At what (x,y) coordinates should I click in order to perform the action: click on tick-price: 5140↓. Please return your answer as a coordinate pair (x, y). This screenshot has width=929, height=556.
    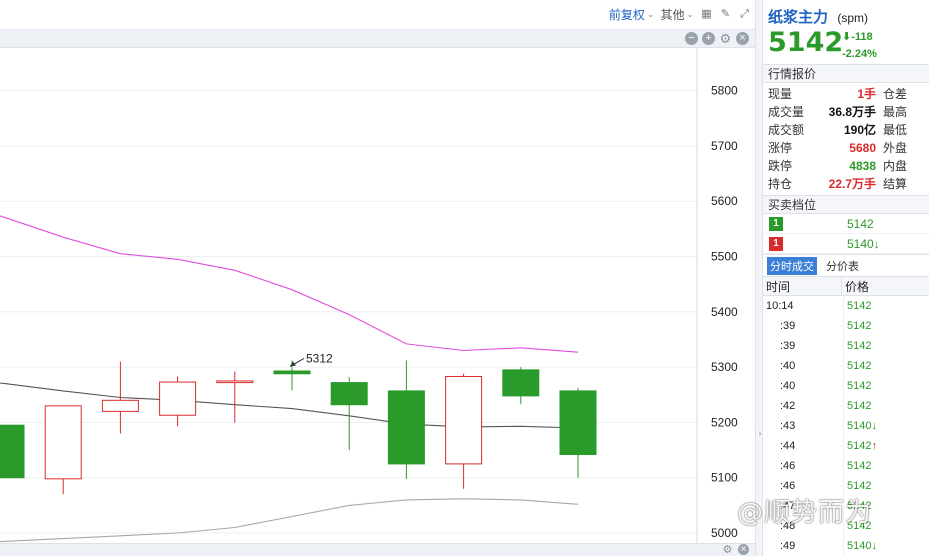
    Looking at the image, I should click on (860, 546).